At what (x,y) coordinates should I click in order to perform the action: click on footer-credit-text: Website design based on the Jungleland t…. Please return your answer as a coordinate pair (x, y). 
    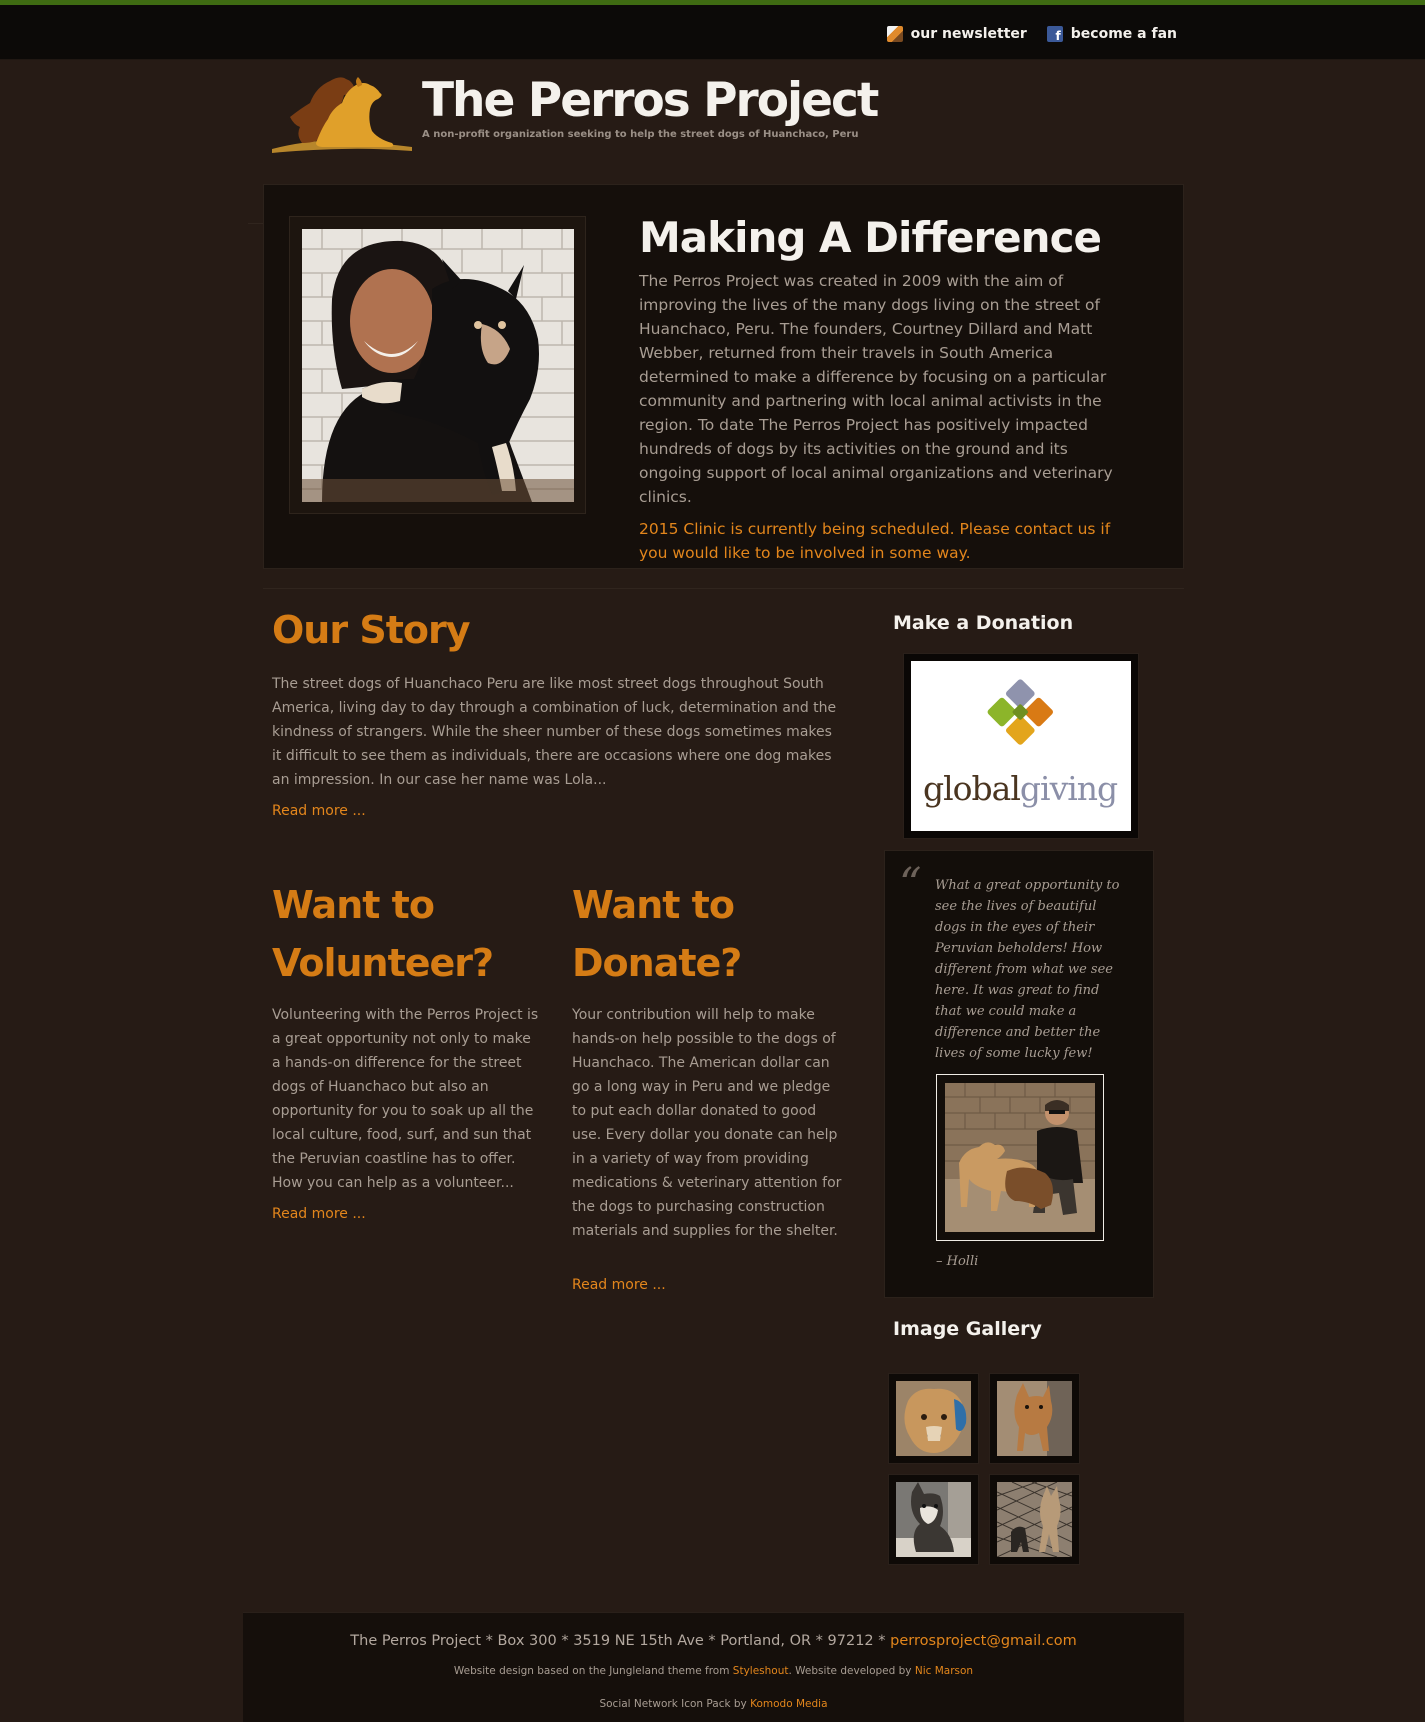
    Looking at the image, I should click on (593, 1671).